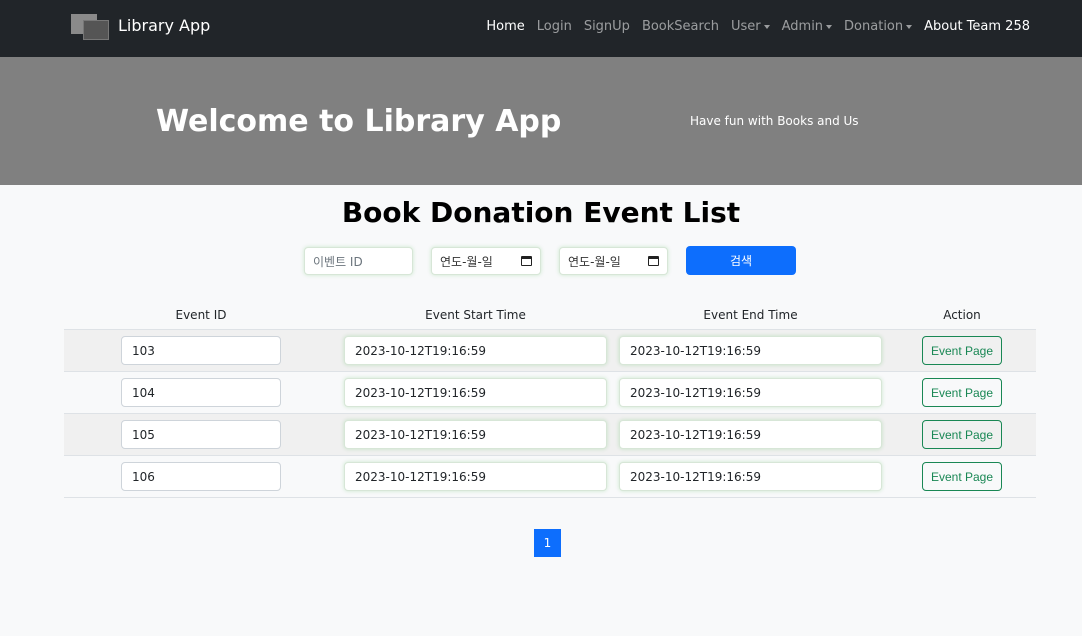  I want to click on page-title: Book Donation Event List, so click(541, 212).